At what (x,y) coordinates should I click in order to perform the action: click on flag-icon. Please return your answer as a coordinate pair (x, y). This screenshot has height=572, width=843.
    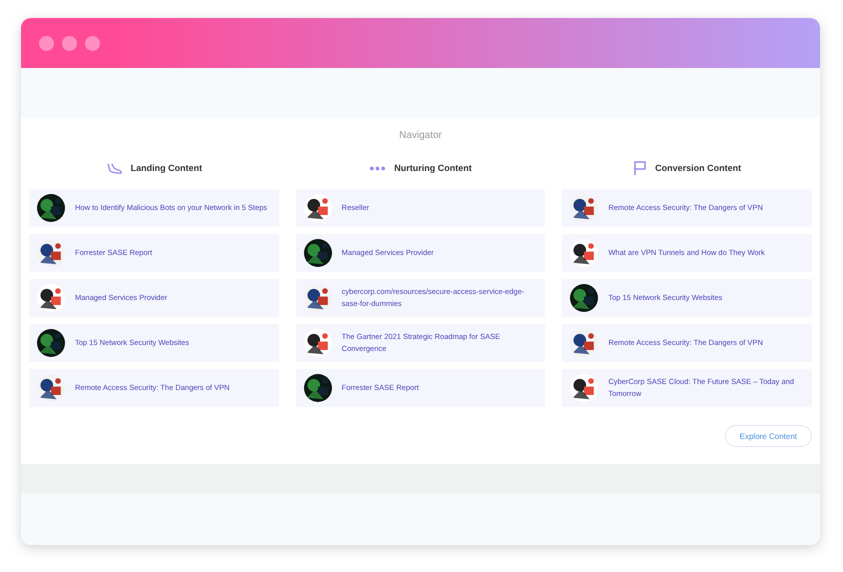
    Looking at the image, I should click on (640, 168).